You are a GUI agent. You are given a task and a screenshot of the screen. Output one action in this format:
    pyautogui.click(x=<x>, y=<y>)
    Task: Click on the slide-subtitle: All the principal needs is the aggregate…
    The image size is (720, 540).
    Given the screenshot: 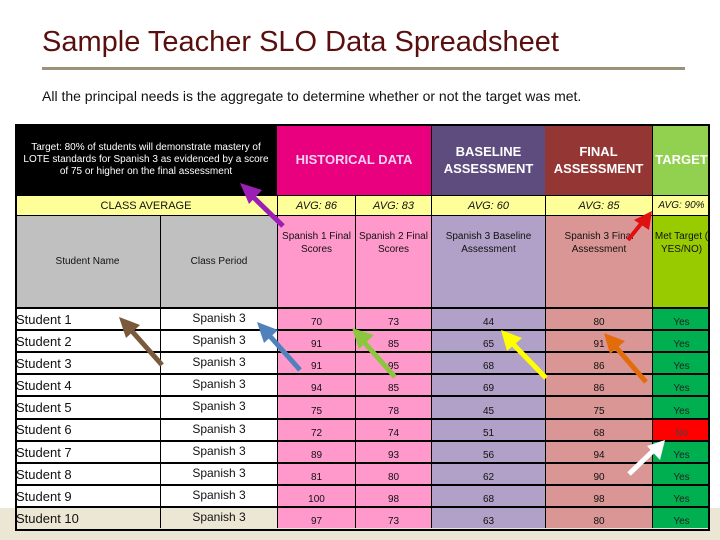 What is the action you would take?
    pyautogui.click(x=312, y=96)
    